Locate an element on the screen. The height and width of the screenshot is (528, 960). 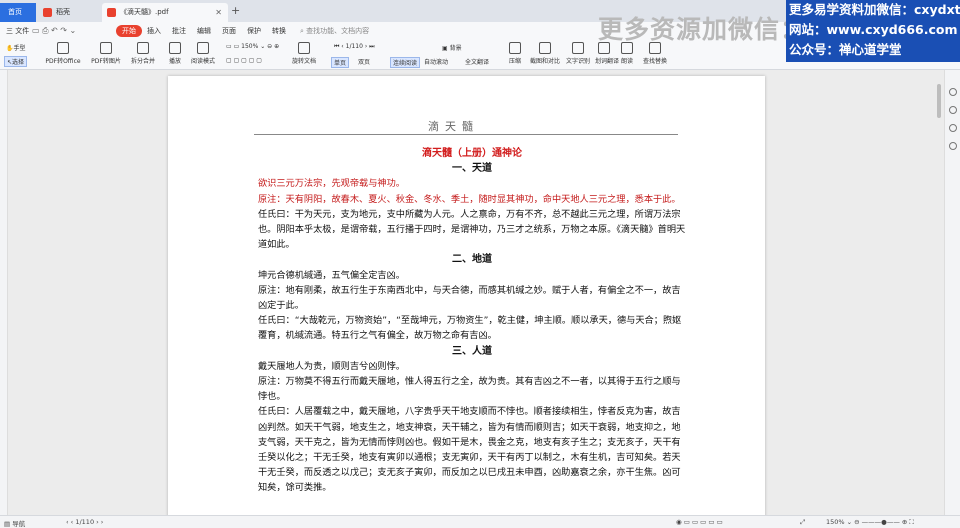
pdf-to-office-label: PDF转Office is located at coordinates (63, 61).